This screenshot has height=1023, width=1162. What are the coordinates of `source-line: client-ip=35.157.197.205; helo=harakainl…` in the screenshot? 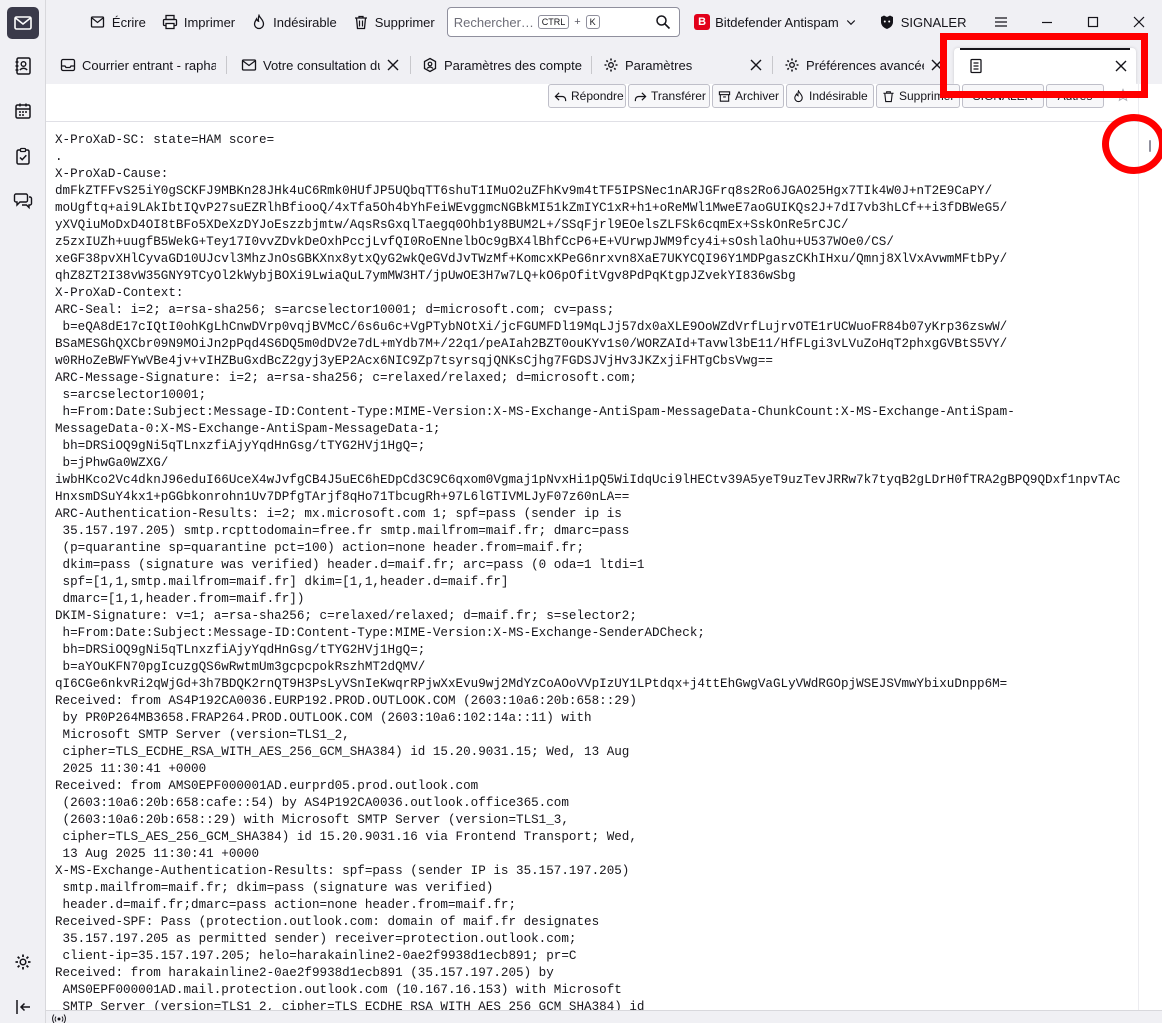 It's located at (316, 956).